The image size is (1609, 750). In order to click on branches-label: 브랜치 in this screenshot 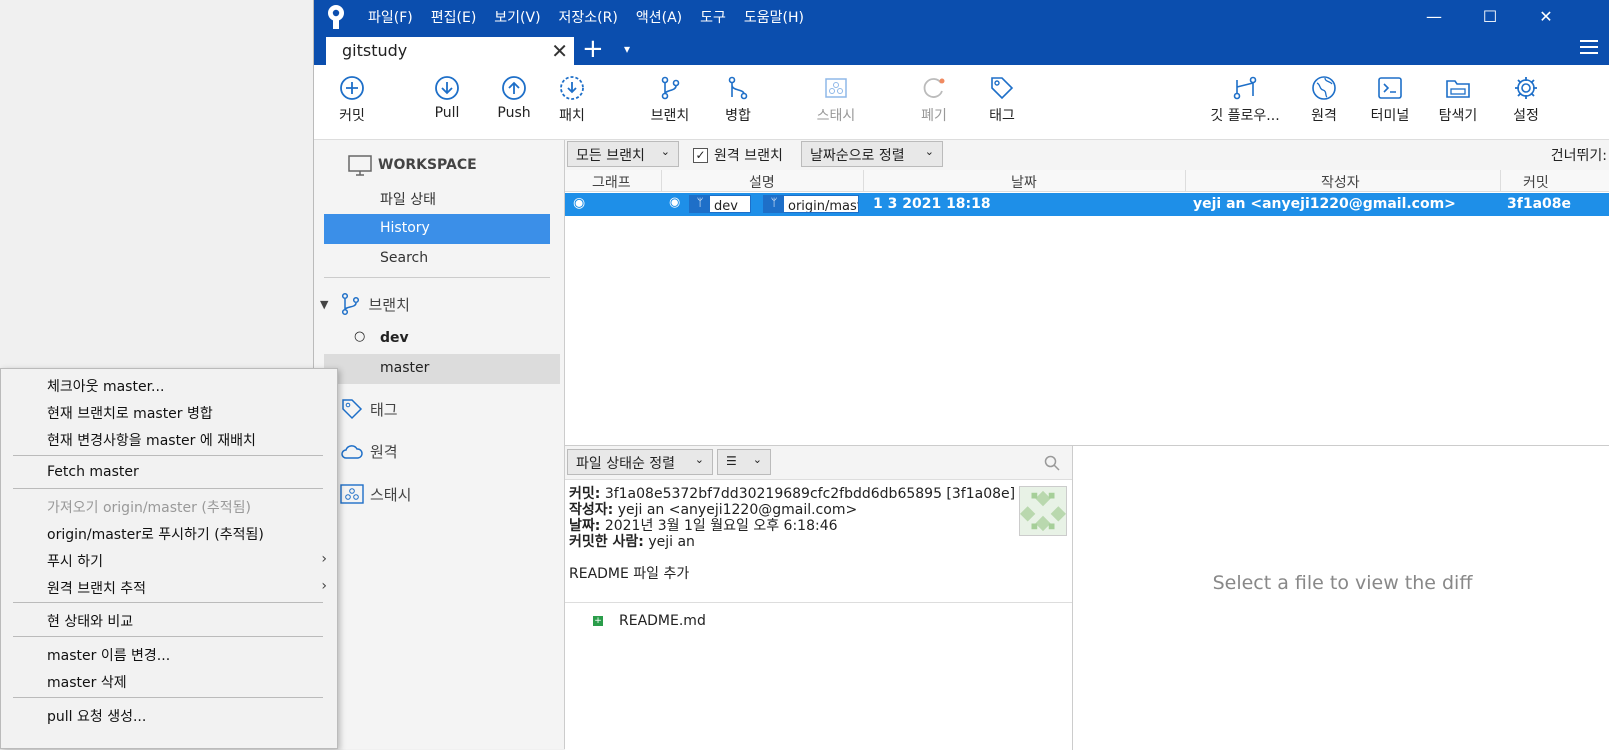, I will do `click(389, 304)`.